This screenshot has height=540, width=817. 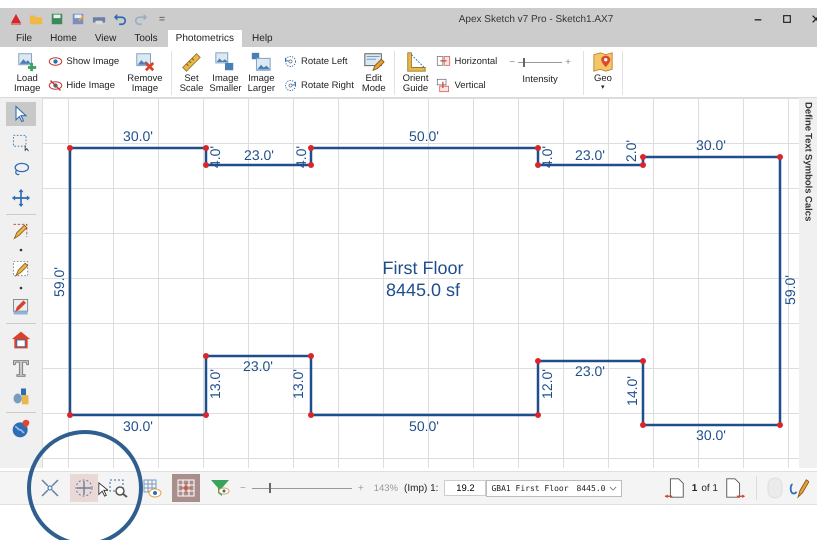 What do you see at coordinates (467, 61) in the screenshot?
I see `ribbon-button: Horizontal` at bounding box center [467, 61].